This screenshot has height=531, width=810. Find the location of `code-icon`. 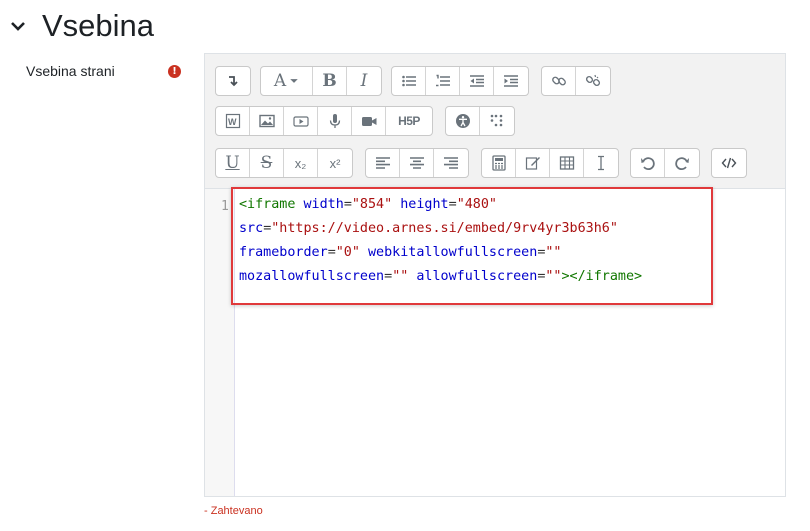

code-icon is located at coordinates (729, 163).